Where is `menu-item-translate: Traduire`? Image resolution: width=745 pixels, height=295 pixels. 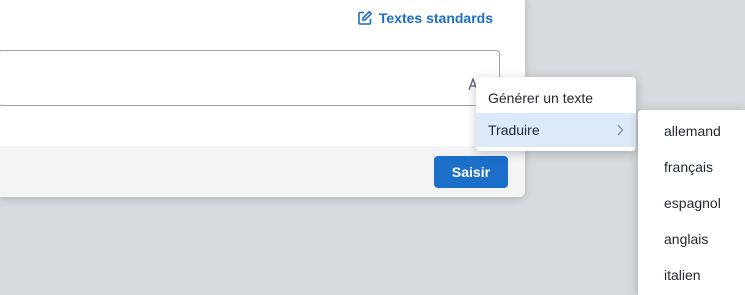
menu-item-translate: Traduire is located at coordinates (556, 130).